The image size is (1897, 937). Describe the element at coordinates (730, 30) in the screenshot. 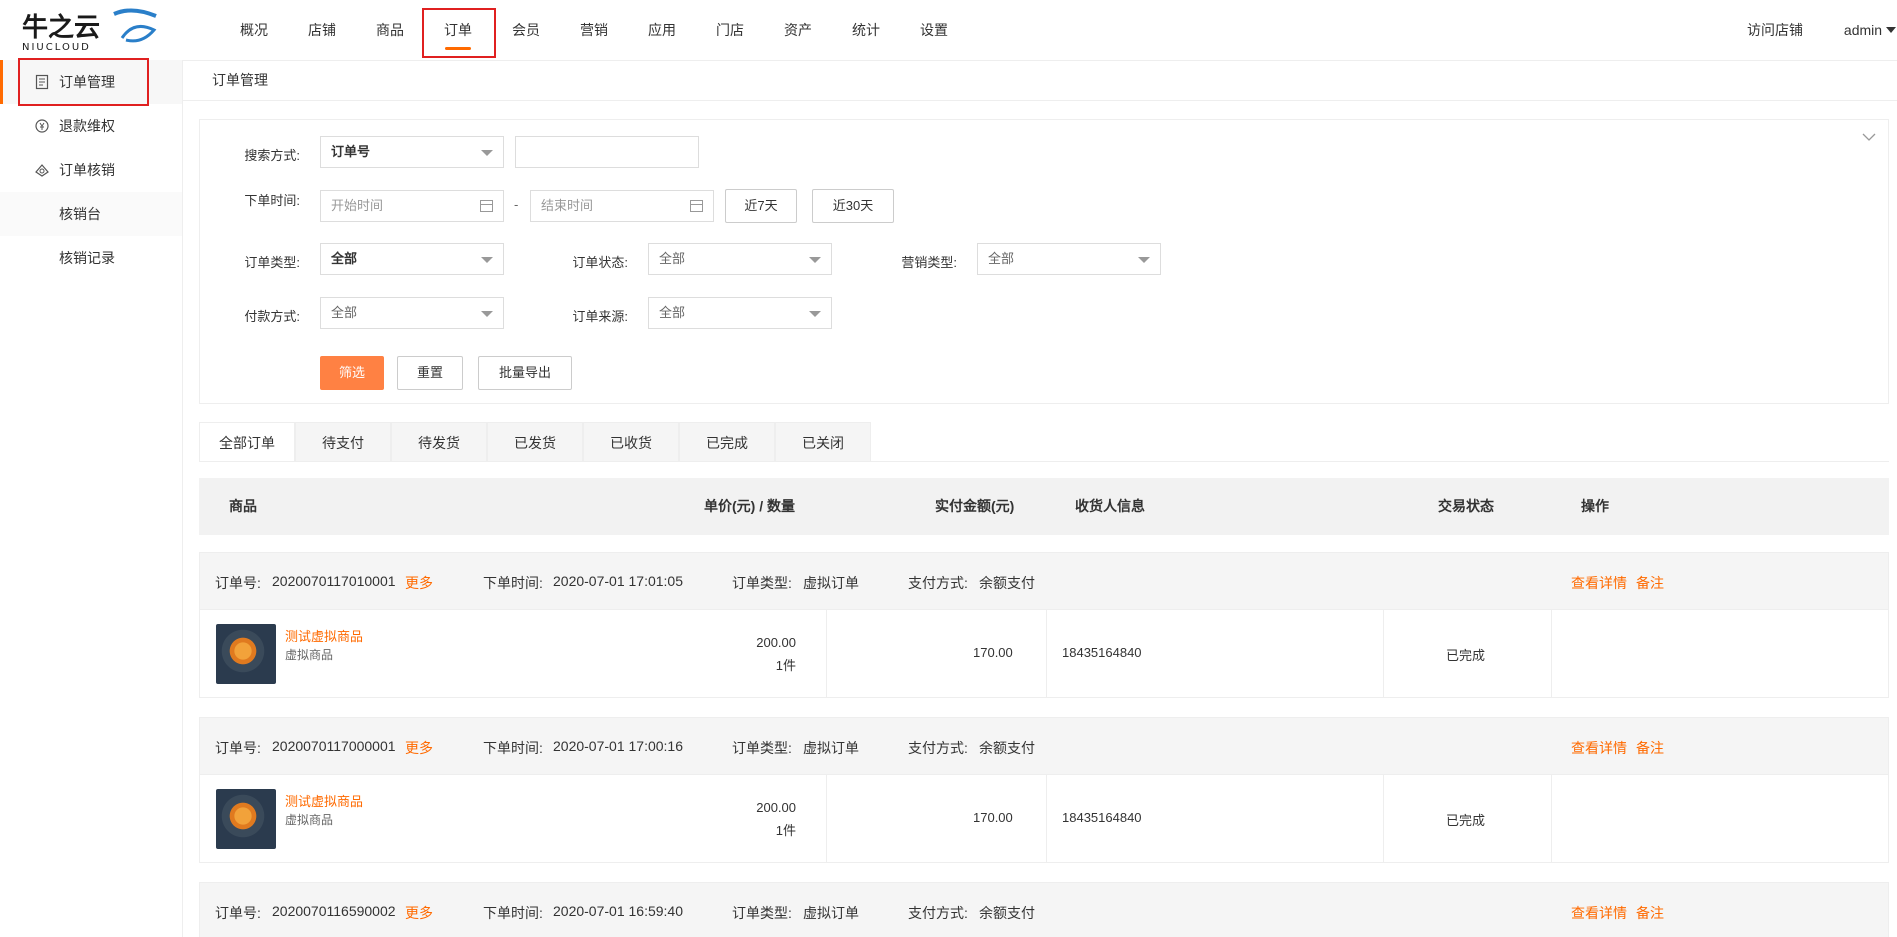

I see `nav-store: 门店` at that location.